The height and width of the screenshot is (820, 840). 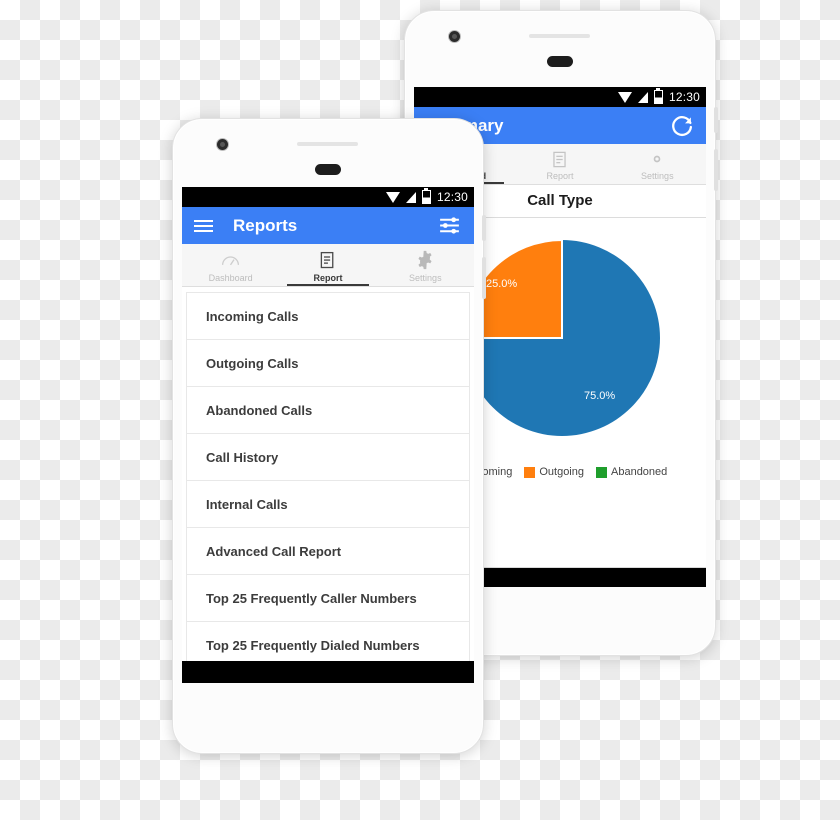 I want to click on list-item-label: Internal Calls, so click(x=247, y=504).